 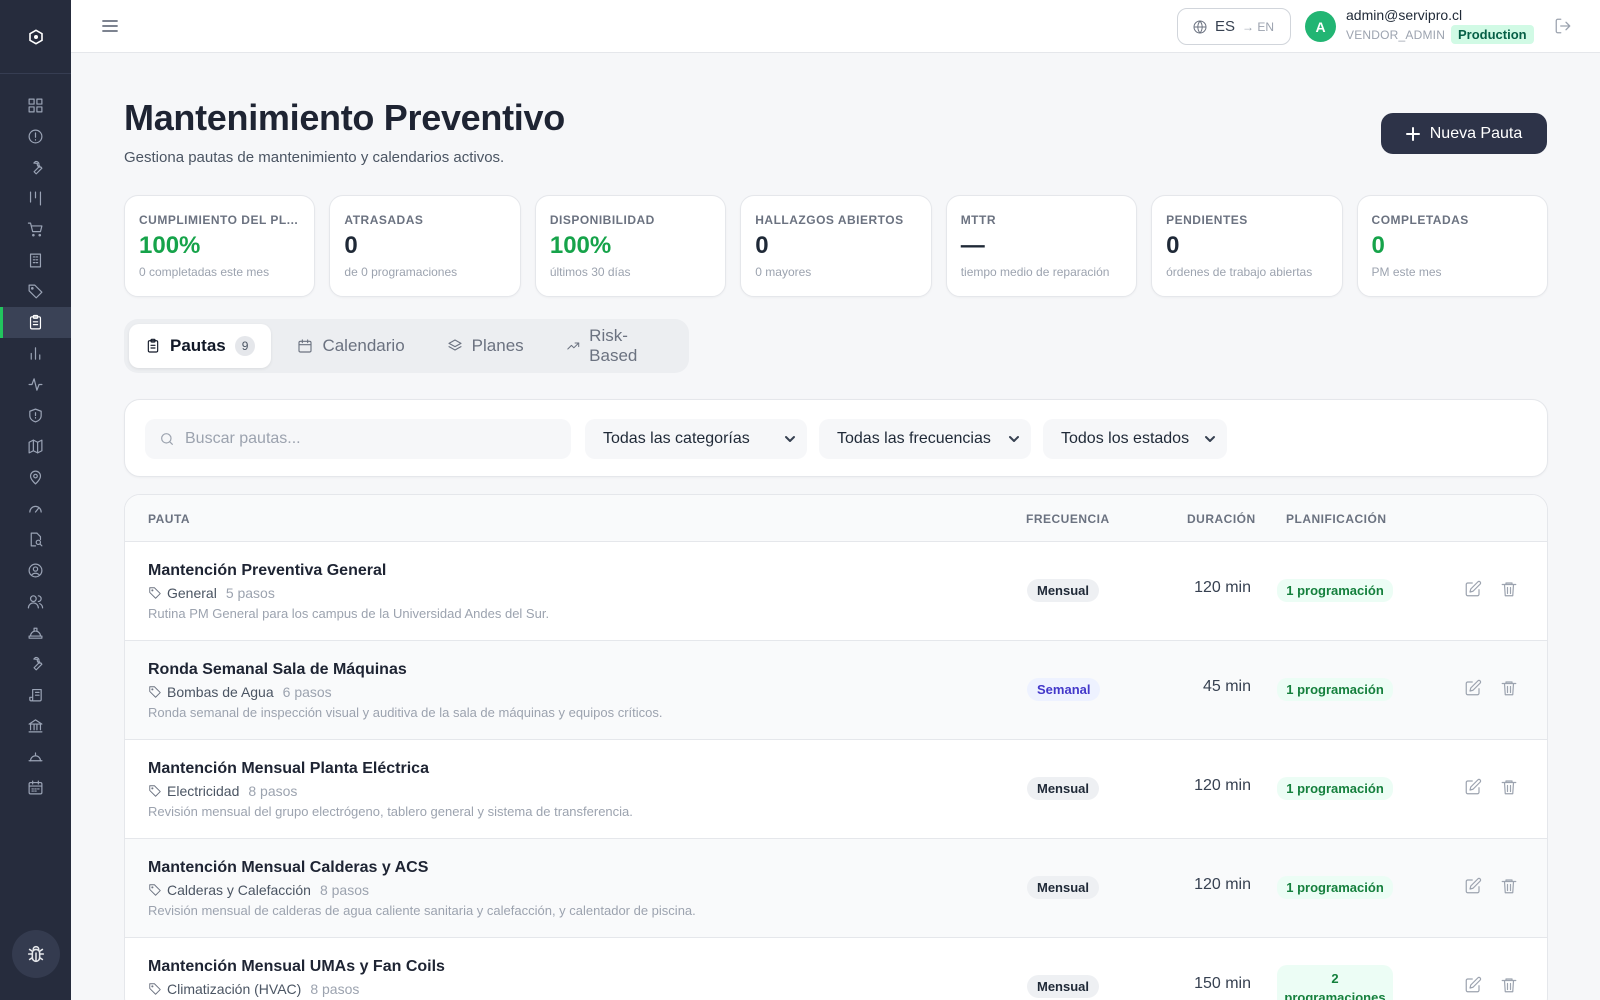 I want to click on sidebar-item-profile, so click(x=35, y=570).